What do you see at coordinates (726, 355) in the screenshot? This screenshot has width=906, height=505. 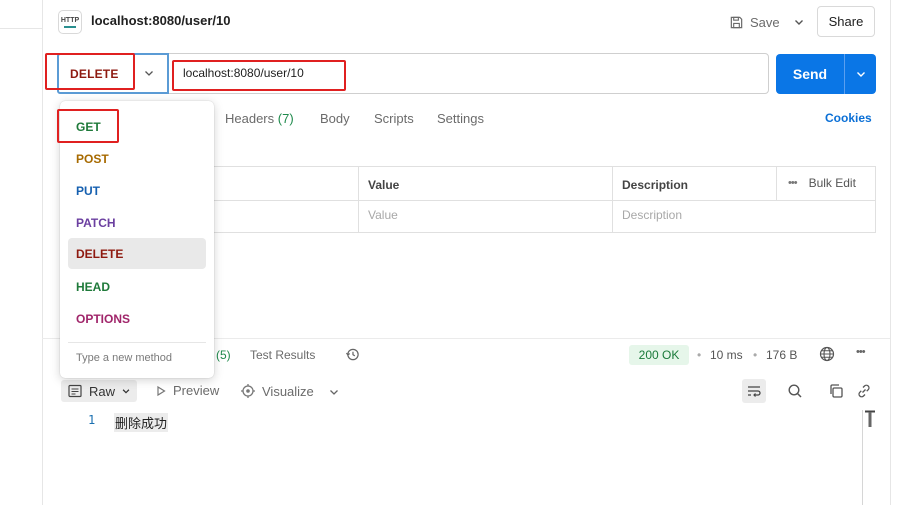 I see `response-time: 10 ms` at bounding box center [726, 355].